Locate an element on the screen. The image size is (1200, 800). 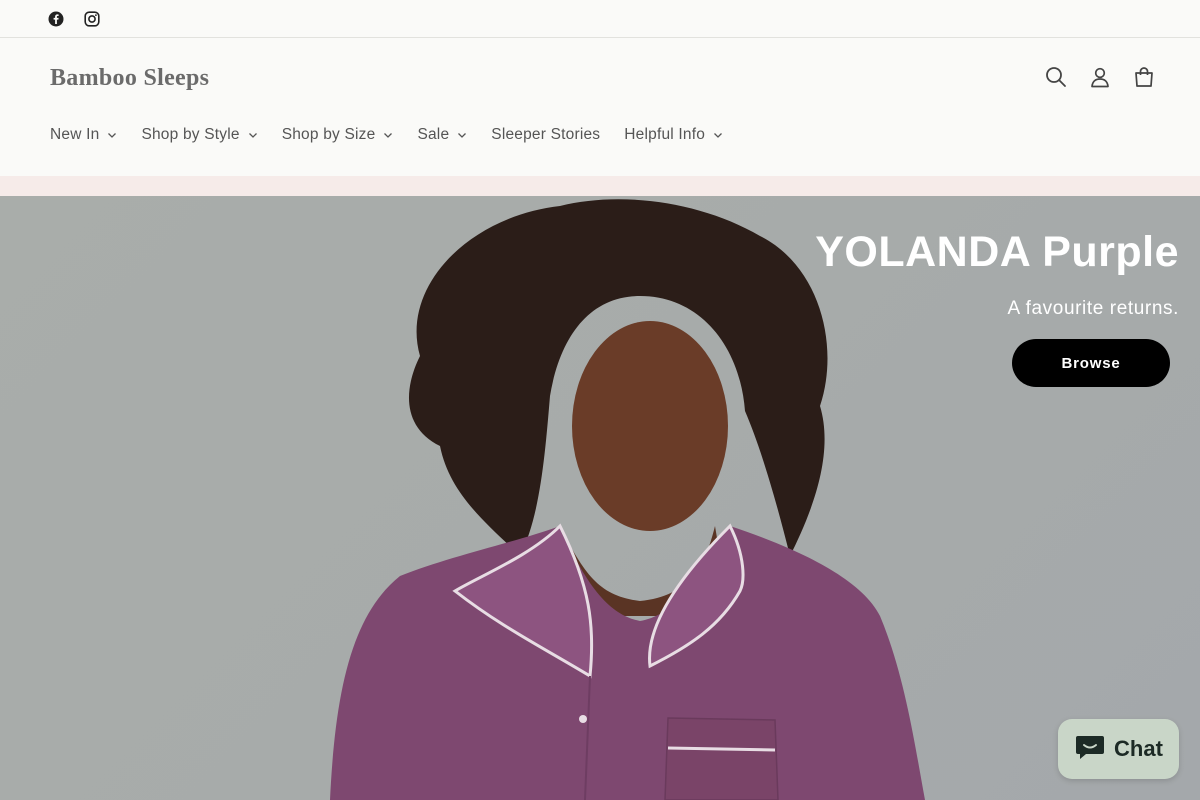
social-bar is located at coordinates (600, 19).